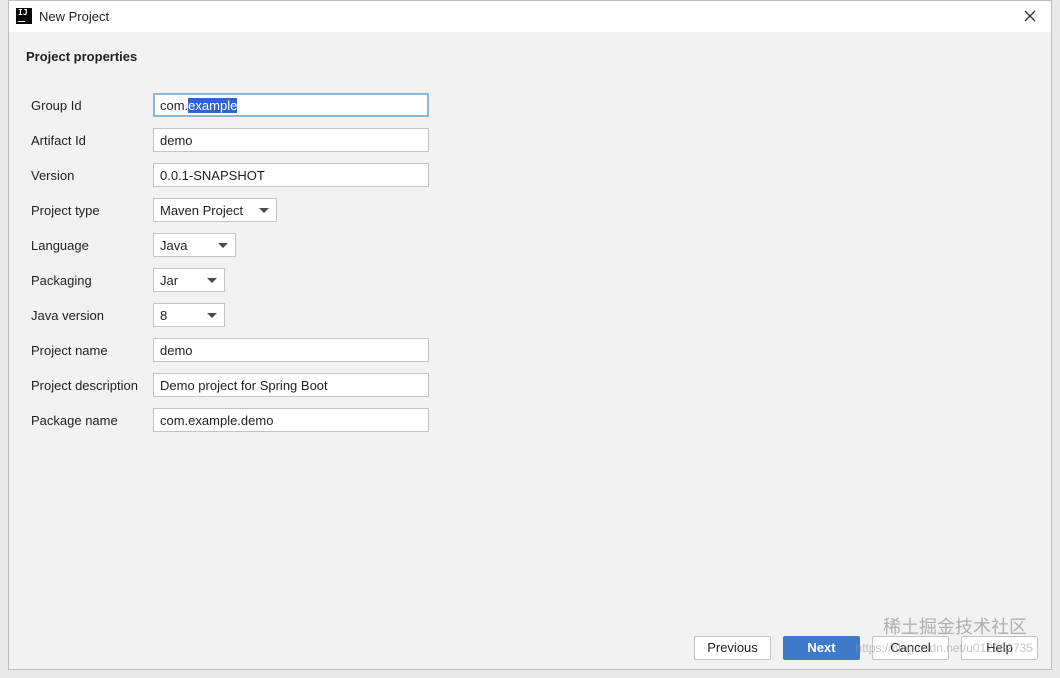 The image size is (1060, 678). I want to click on group-id-label: Group Id, so click(56, 105).